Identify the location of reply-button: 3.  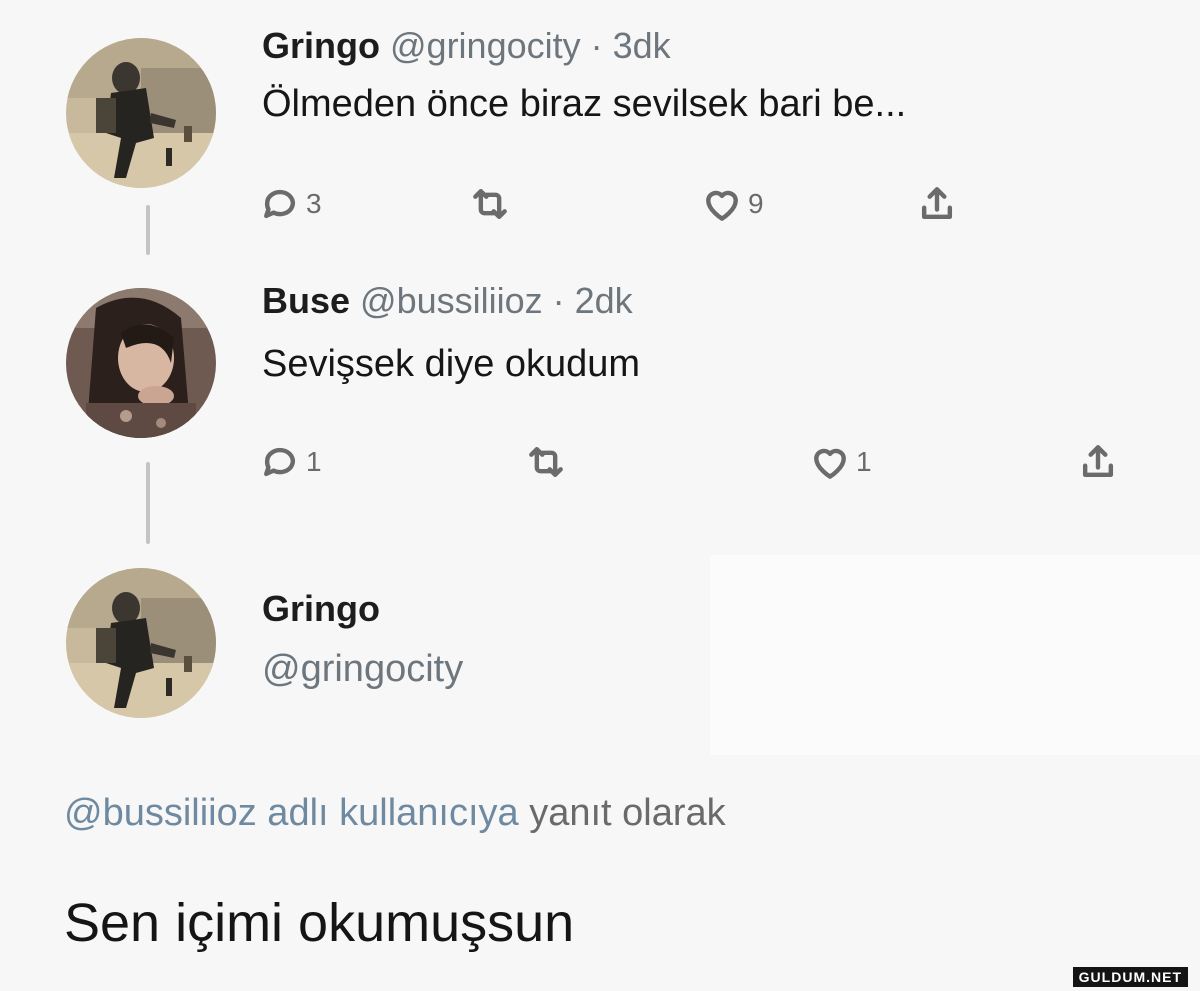
(290, 204).